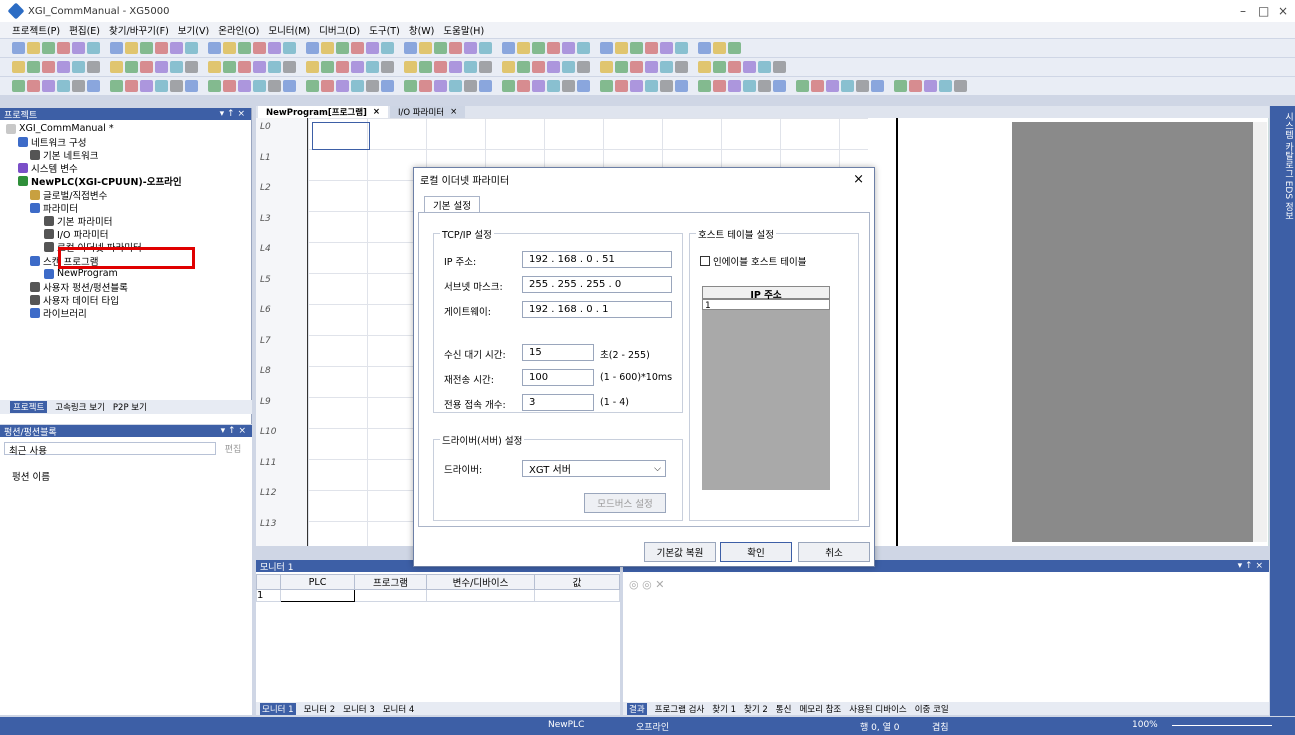 Image resolution: width=1295 pixels, height=735 pixels. What do you see at coordinates (422, 30) in the screenshot?
I see `menu-window: 창(W)` at bounding box center [422, 30].